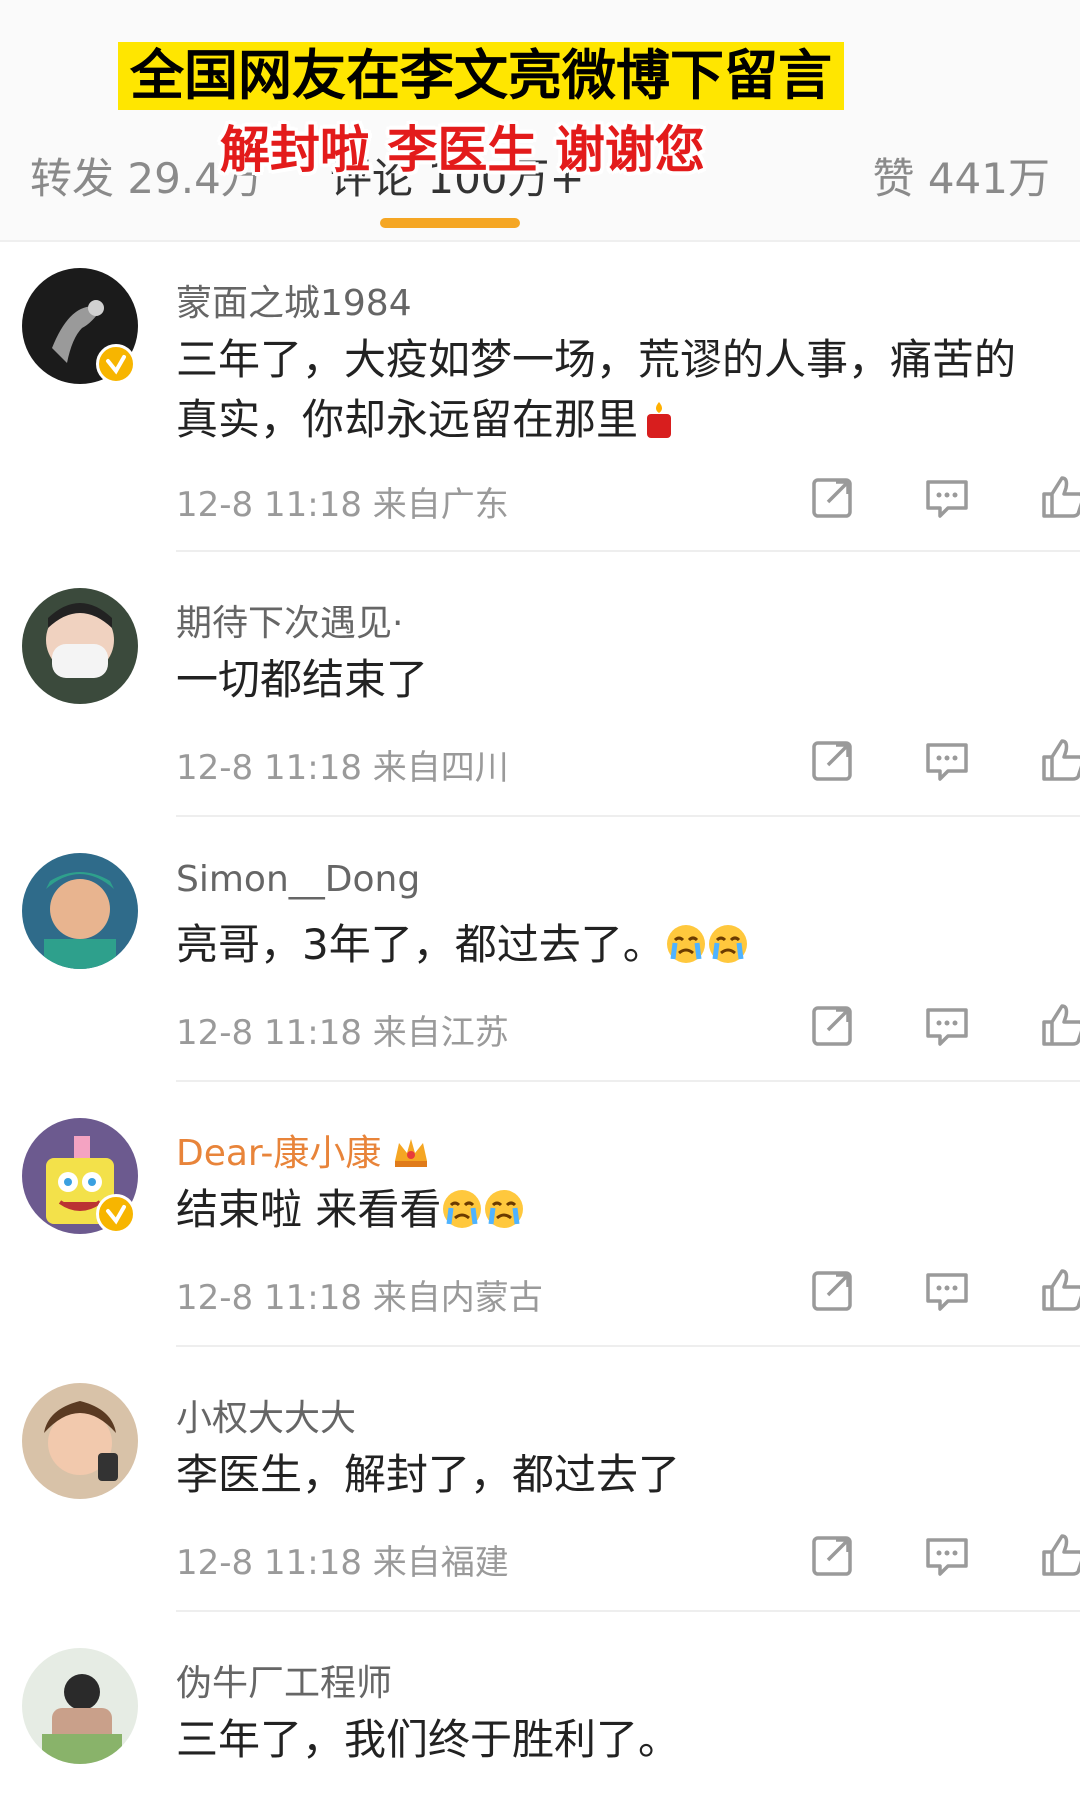 Image resolution: width=1080 pixels, height=1800 pixels. Describe the element at coordinates (481, 76) in the screenshot. I see `video-caption-title: 全国网友在李文亮微博下留言` at that location.